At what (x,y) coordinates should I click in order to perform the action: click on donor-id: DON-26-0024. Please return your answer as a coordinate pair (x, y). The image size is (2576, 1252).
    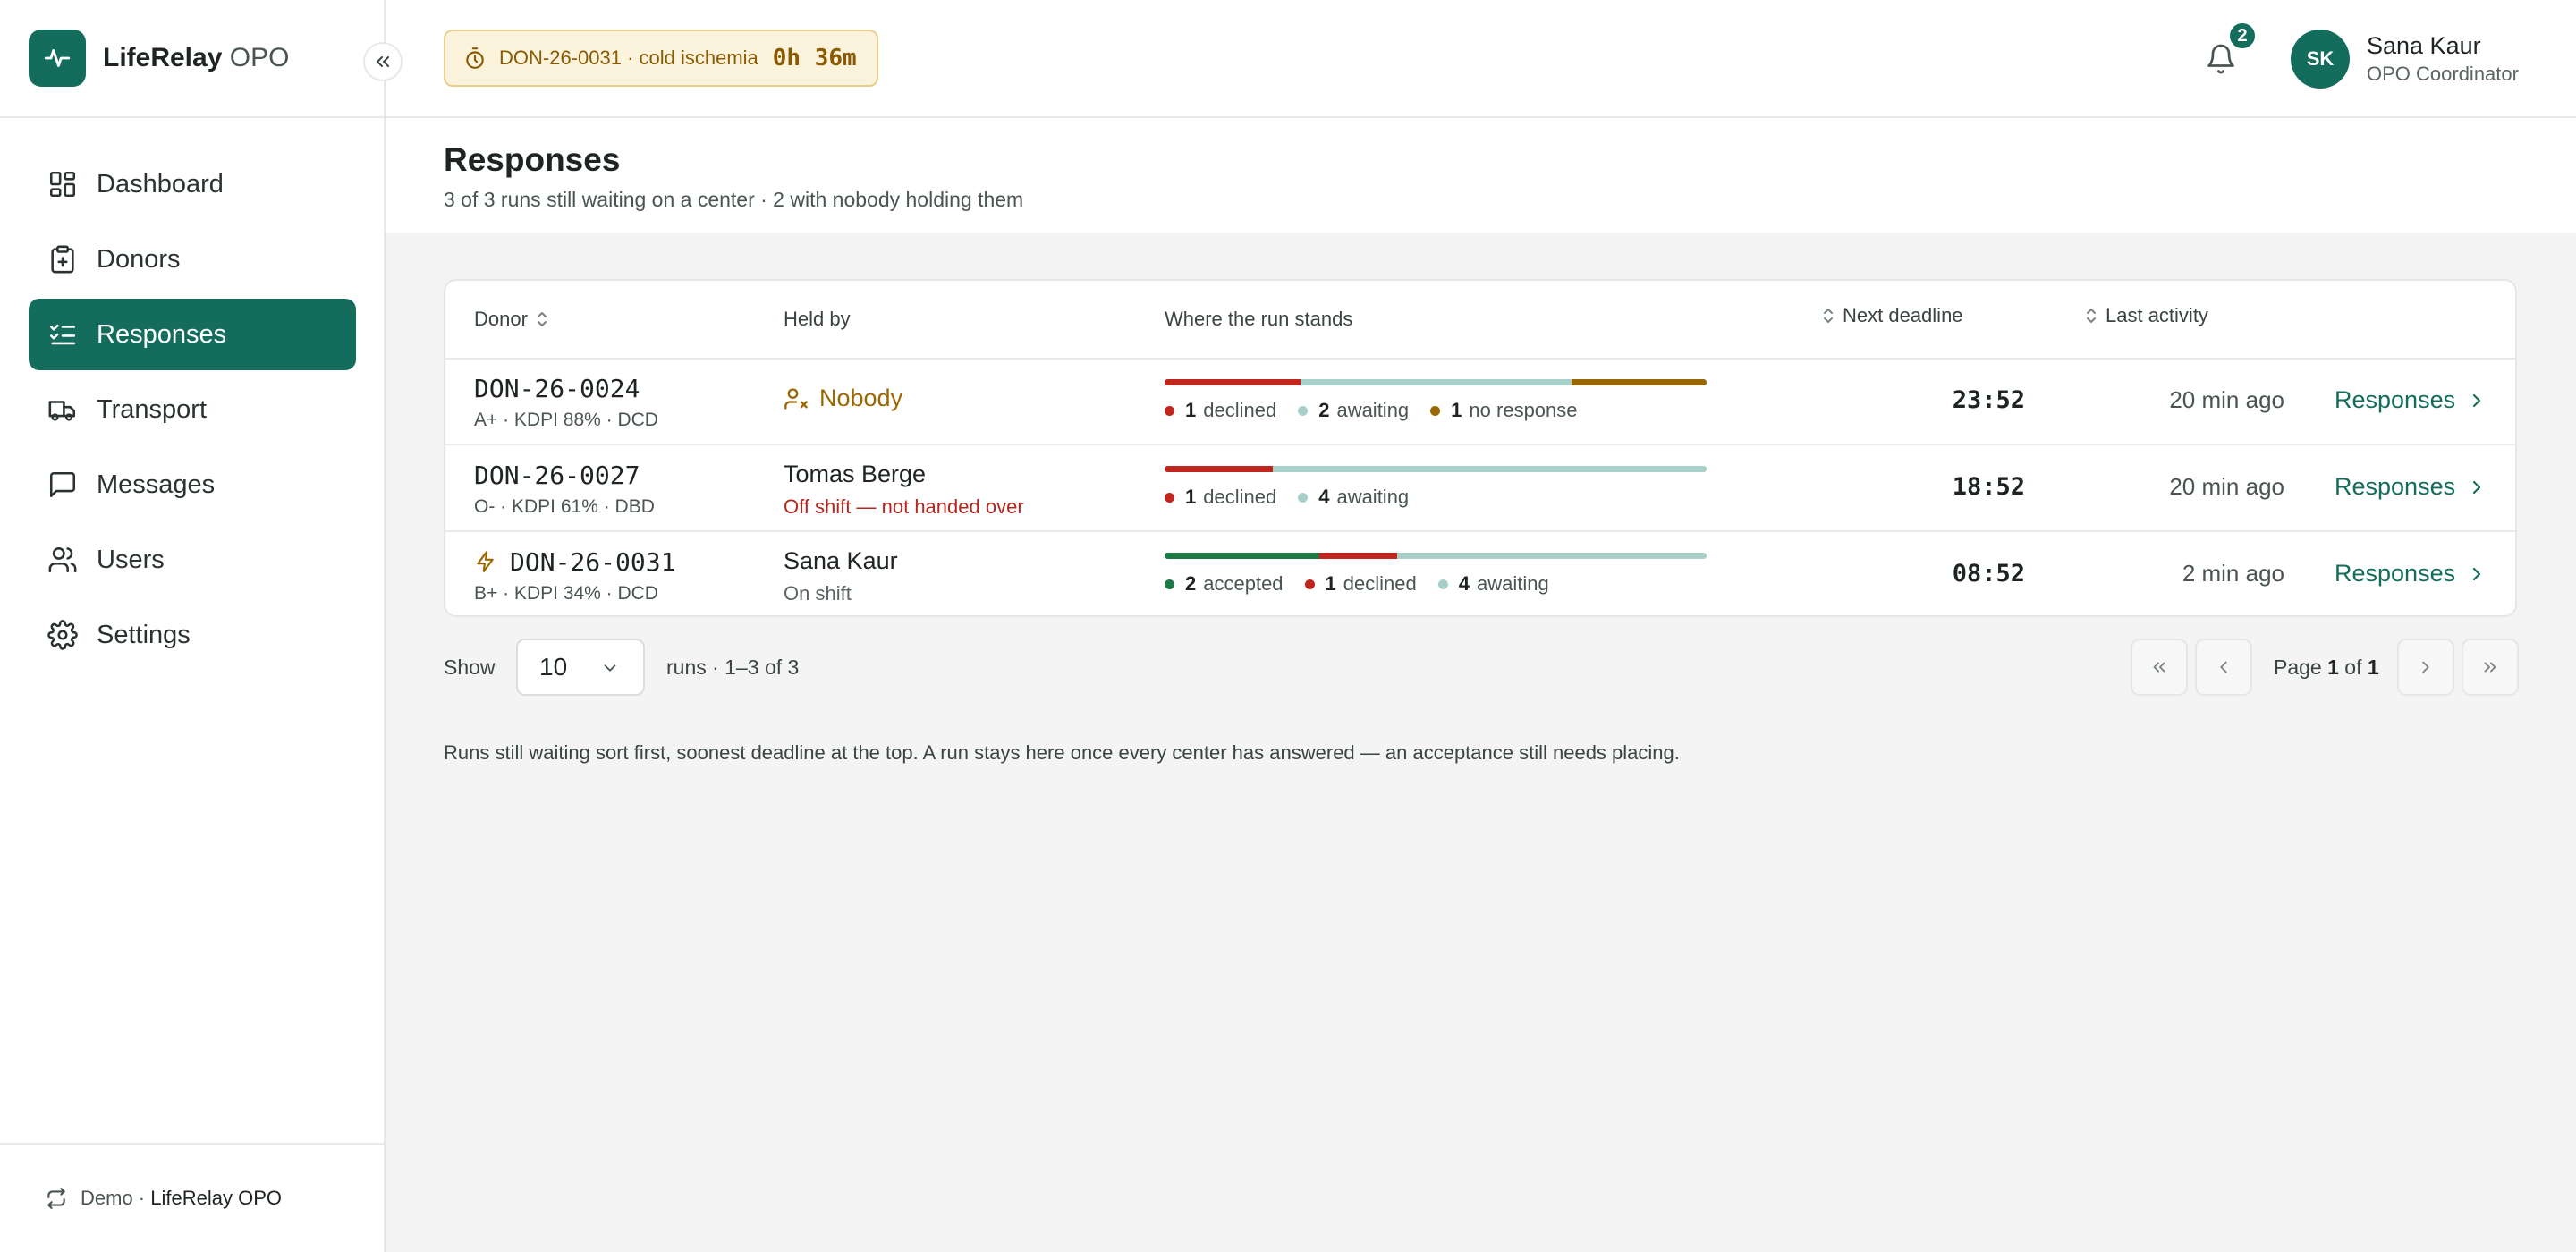
    Looking at the image, I should click on (557, 389).